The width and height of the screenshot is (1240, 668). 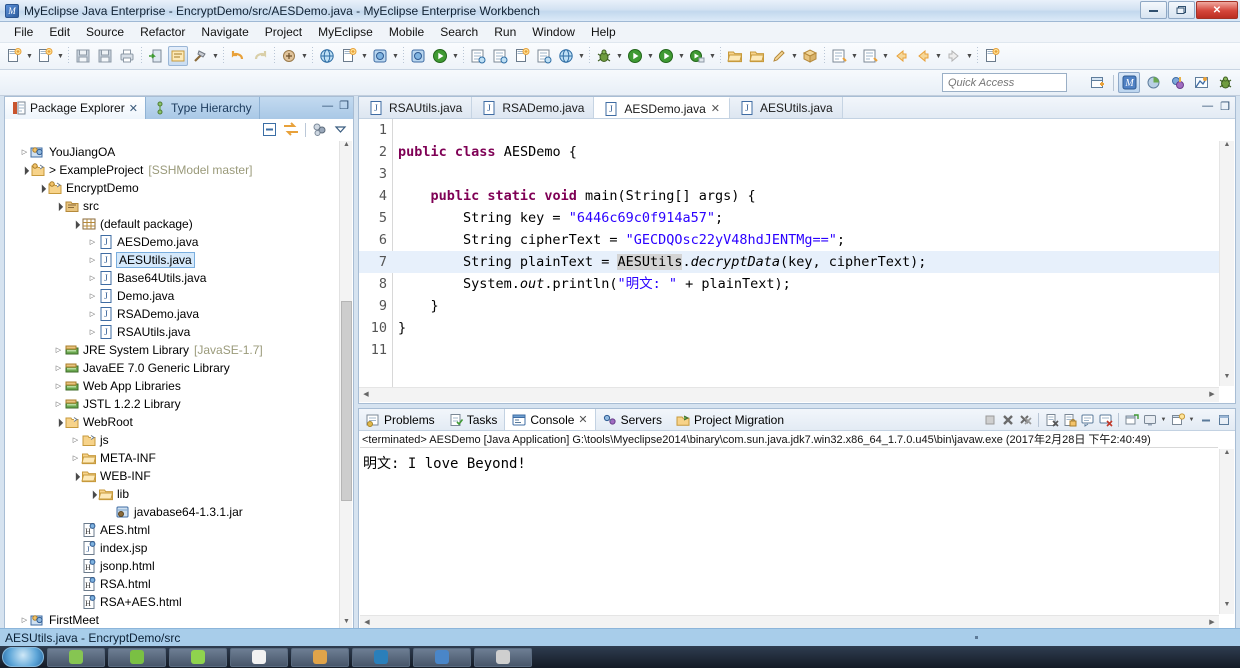 I want to click on left-view-minimize-icon: —, so click(x=327, y=106).